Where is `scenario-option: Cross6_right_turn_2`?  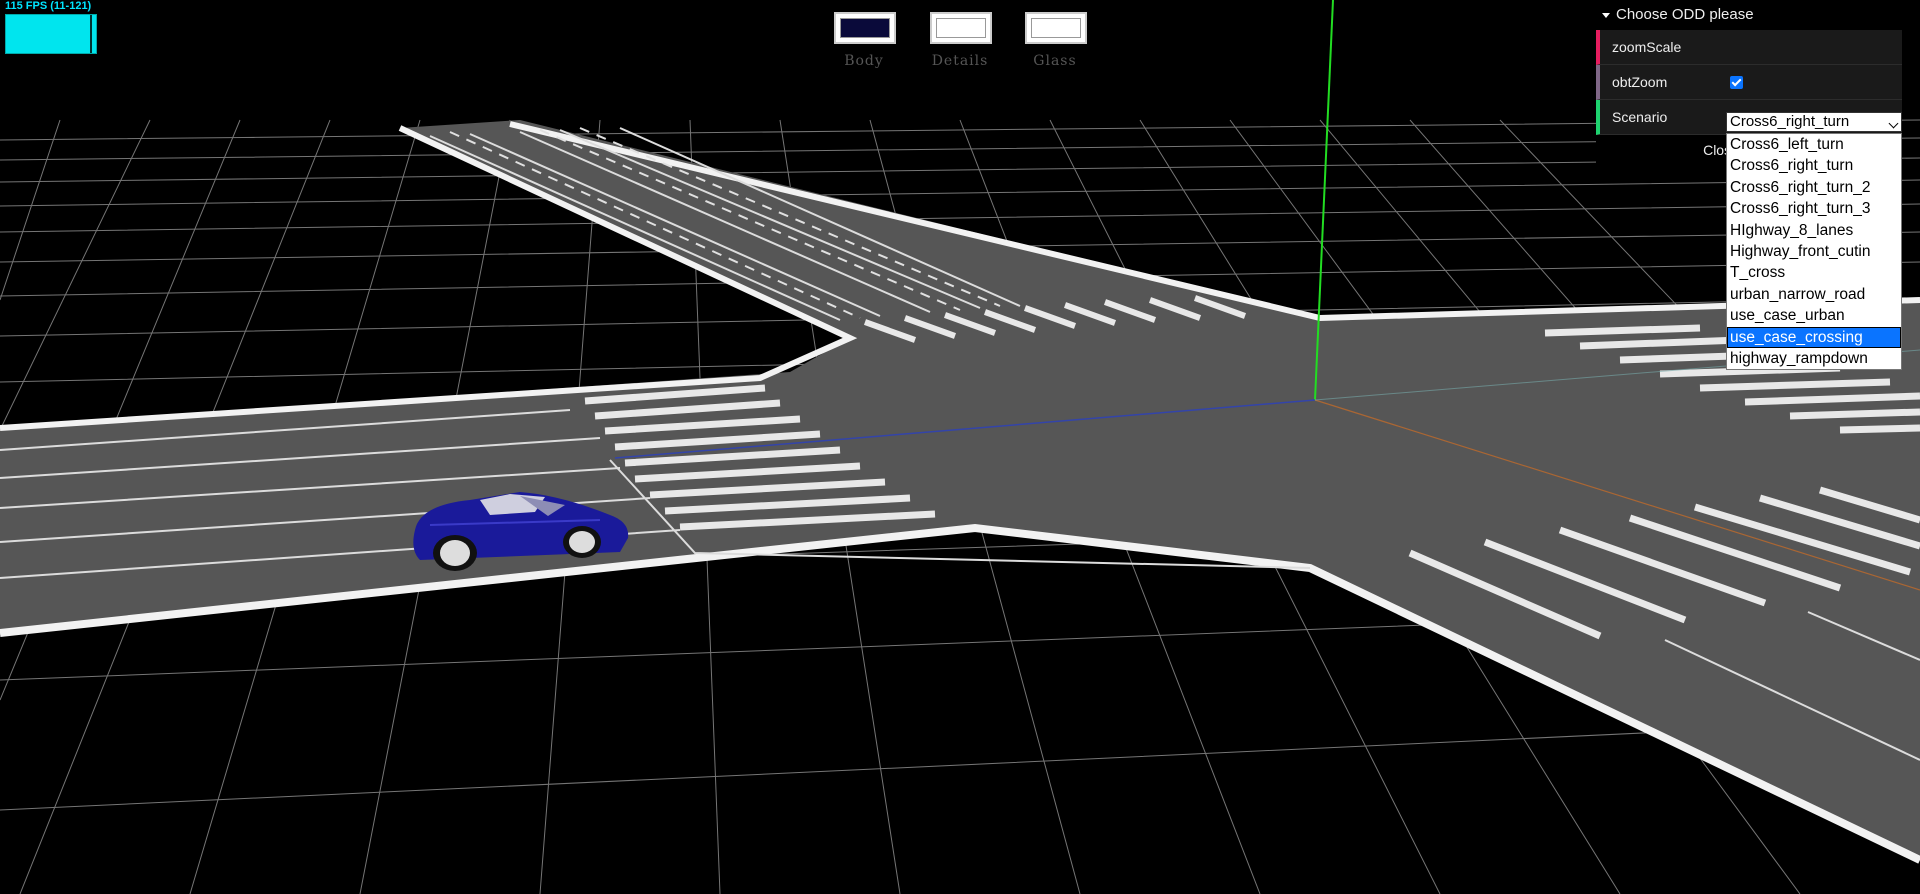
scenario-option: Cross6_right_turn_2 is located at coordinates (1814, 187).